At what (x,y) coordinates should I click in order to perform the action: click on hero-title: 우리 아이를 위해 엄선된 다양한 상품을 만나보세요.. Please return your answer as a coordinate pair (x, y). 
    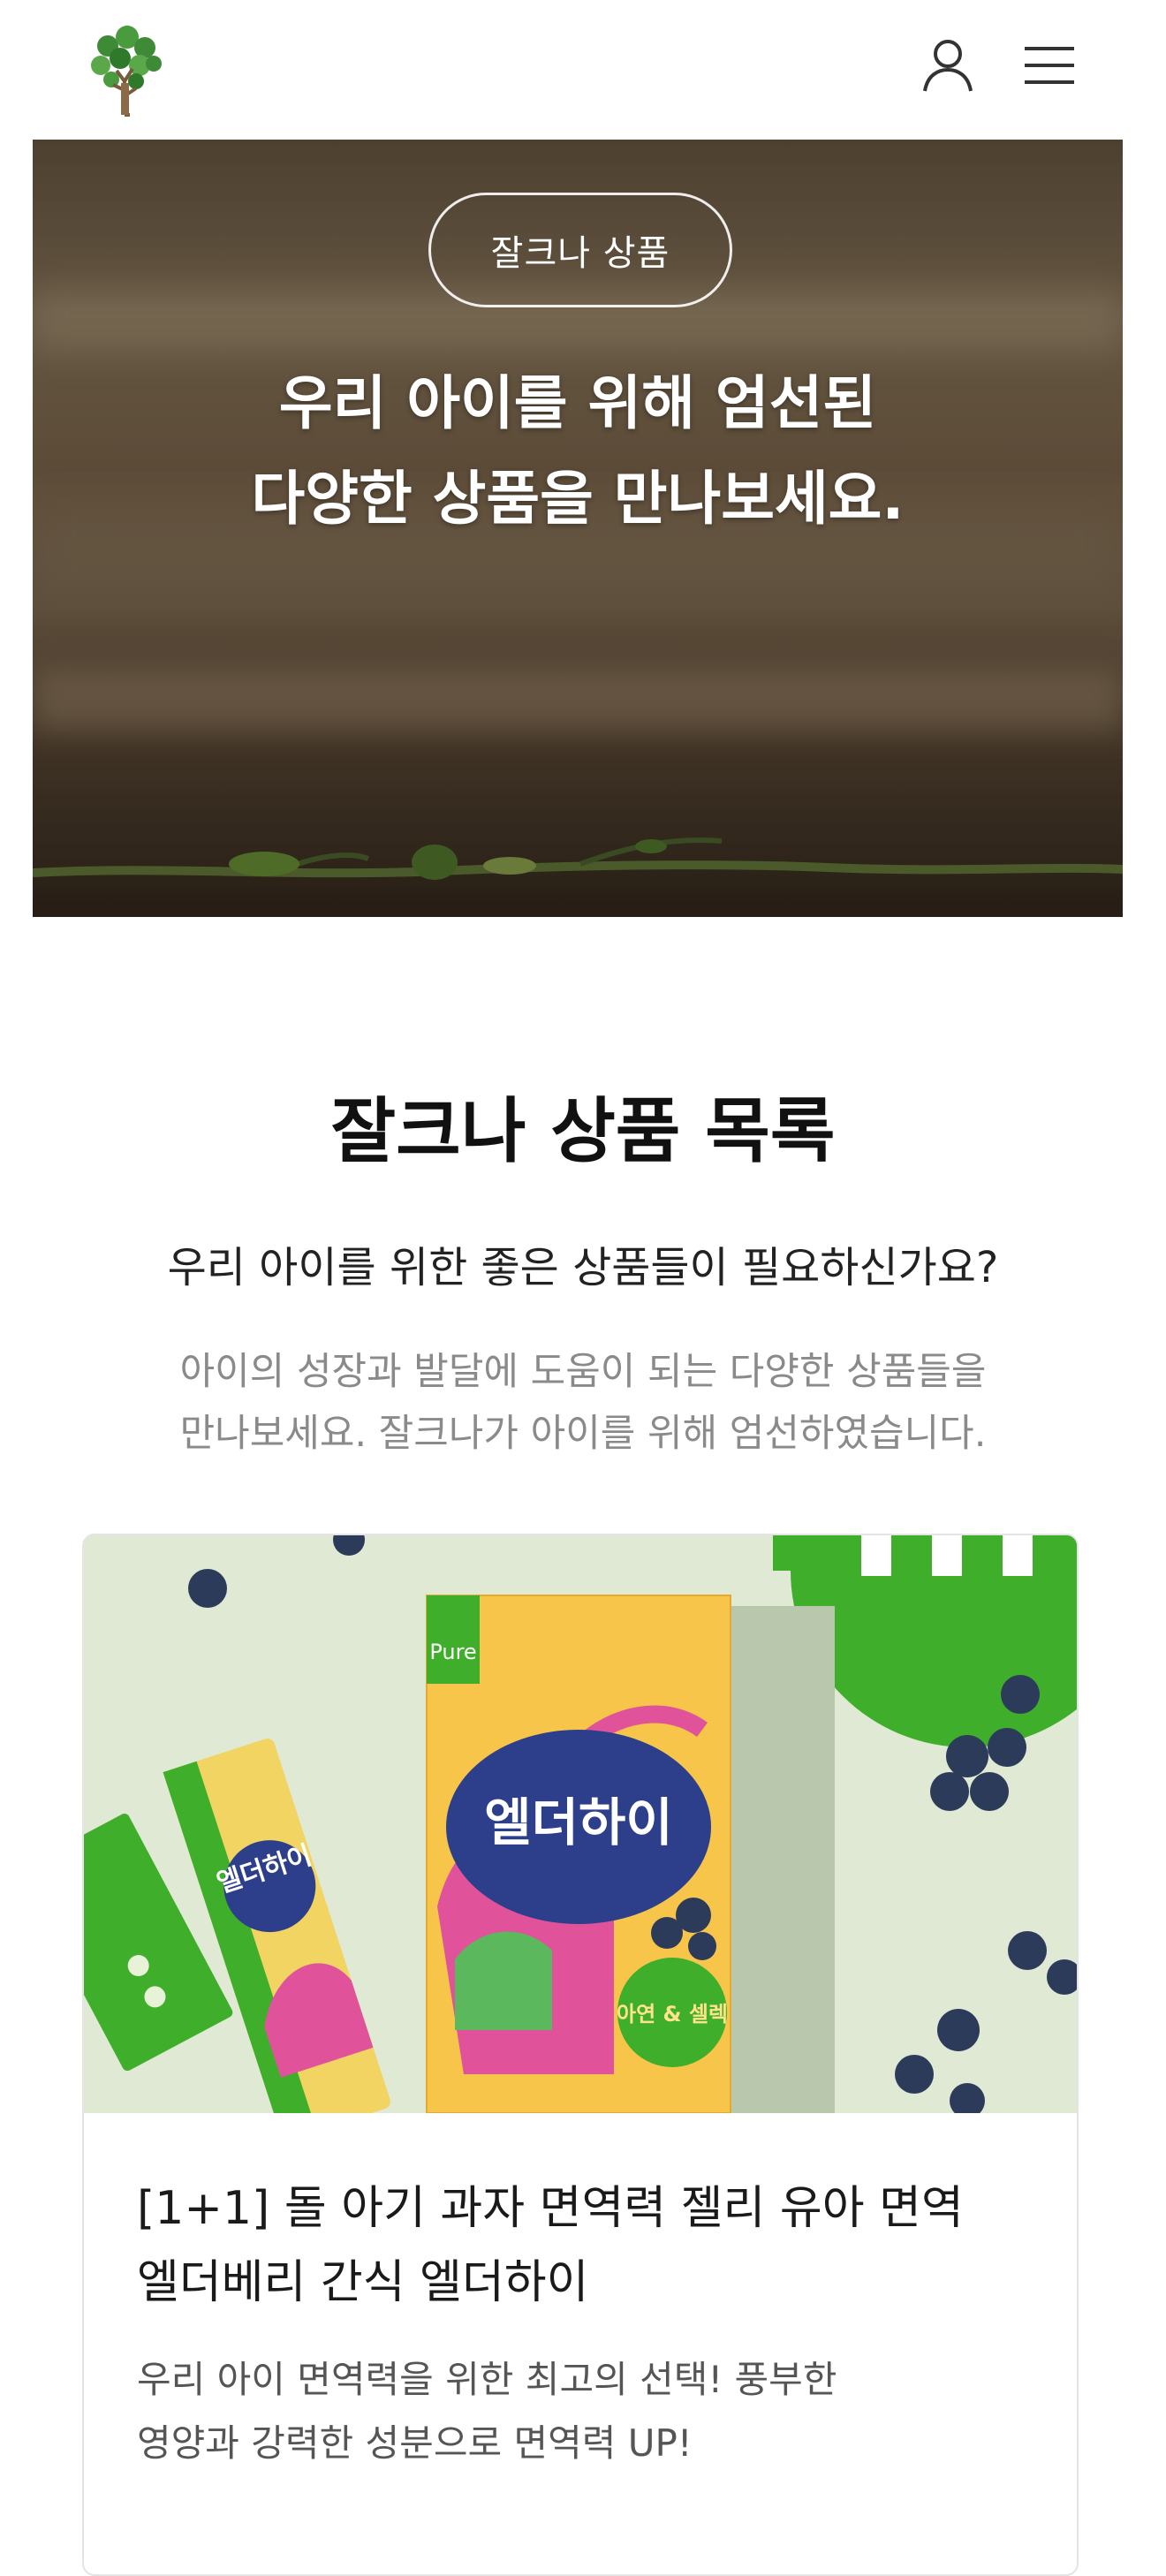
    Looking at the image, I should click on (578, 452).